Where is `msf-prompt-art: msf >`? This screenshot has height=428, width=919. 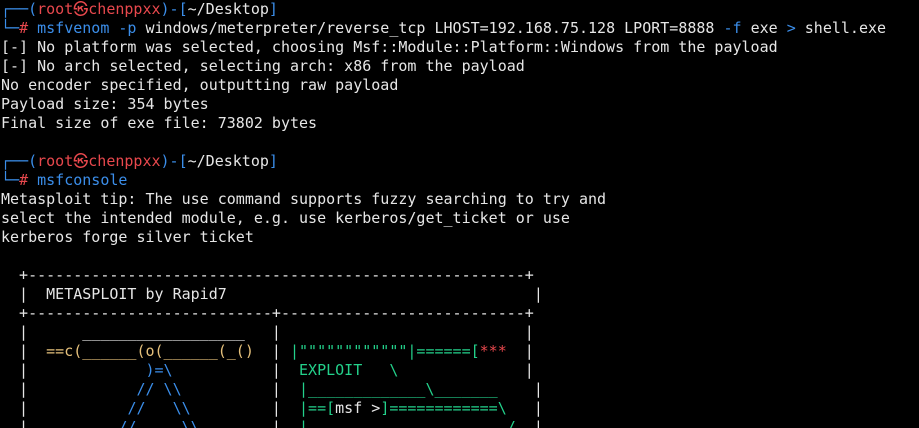 msf-prompt-art: msf > is located at coordinates (358, 408).